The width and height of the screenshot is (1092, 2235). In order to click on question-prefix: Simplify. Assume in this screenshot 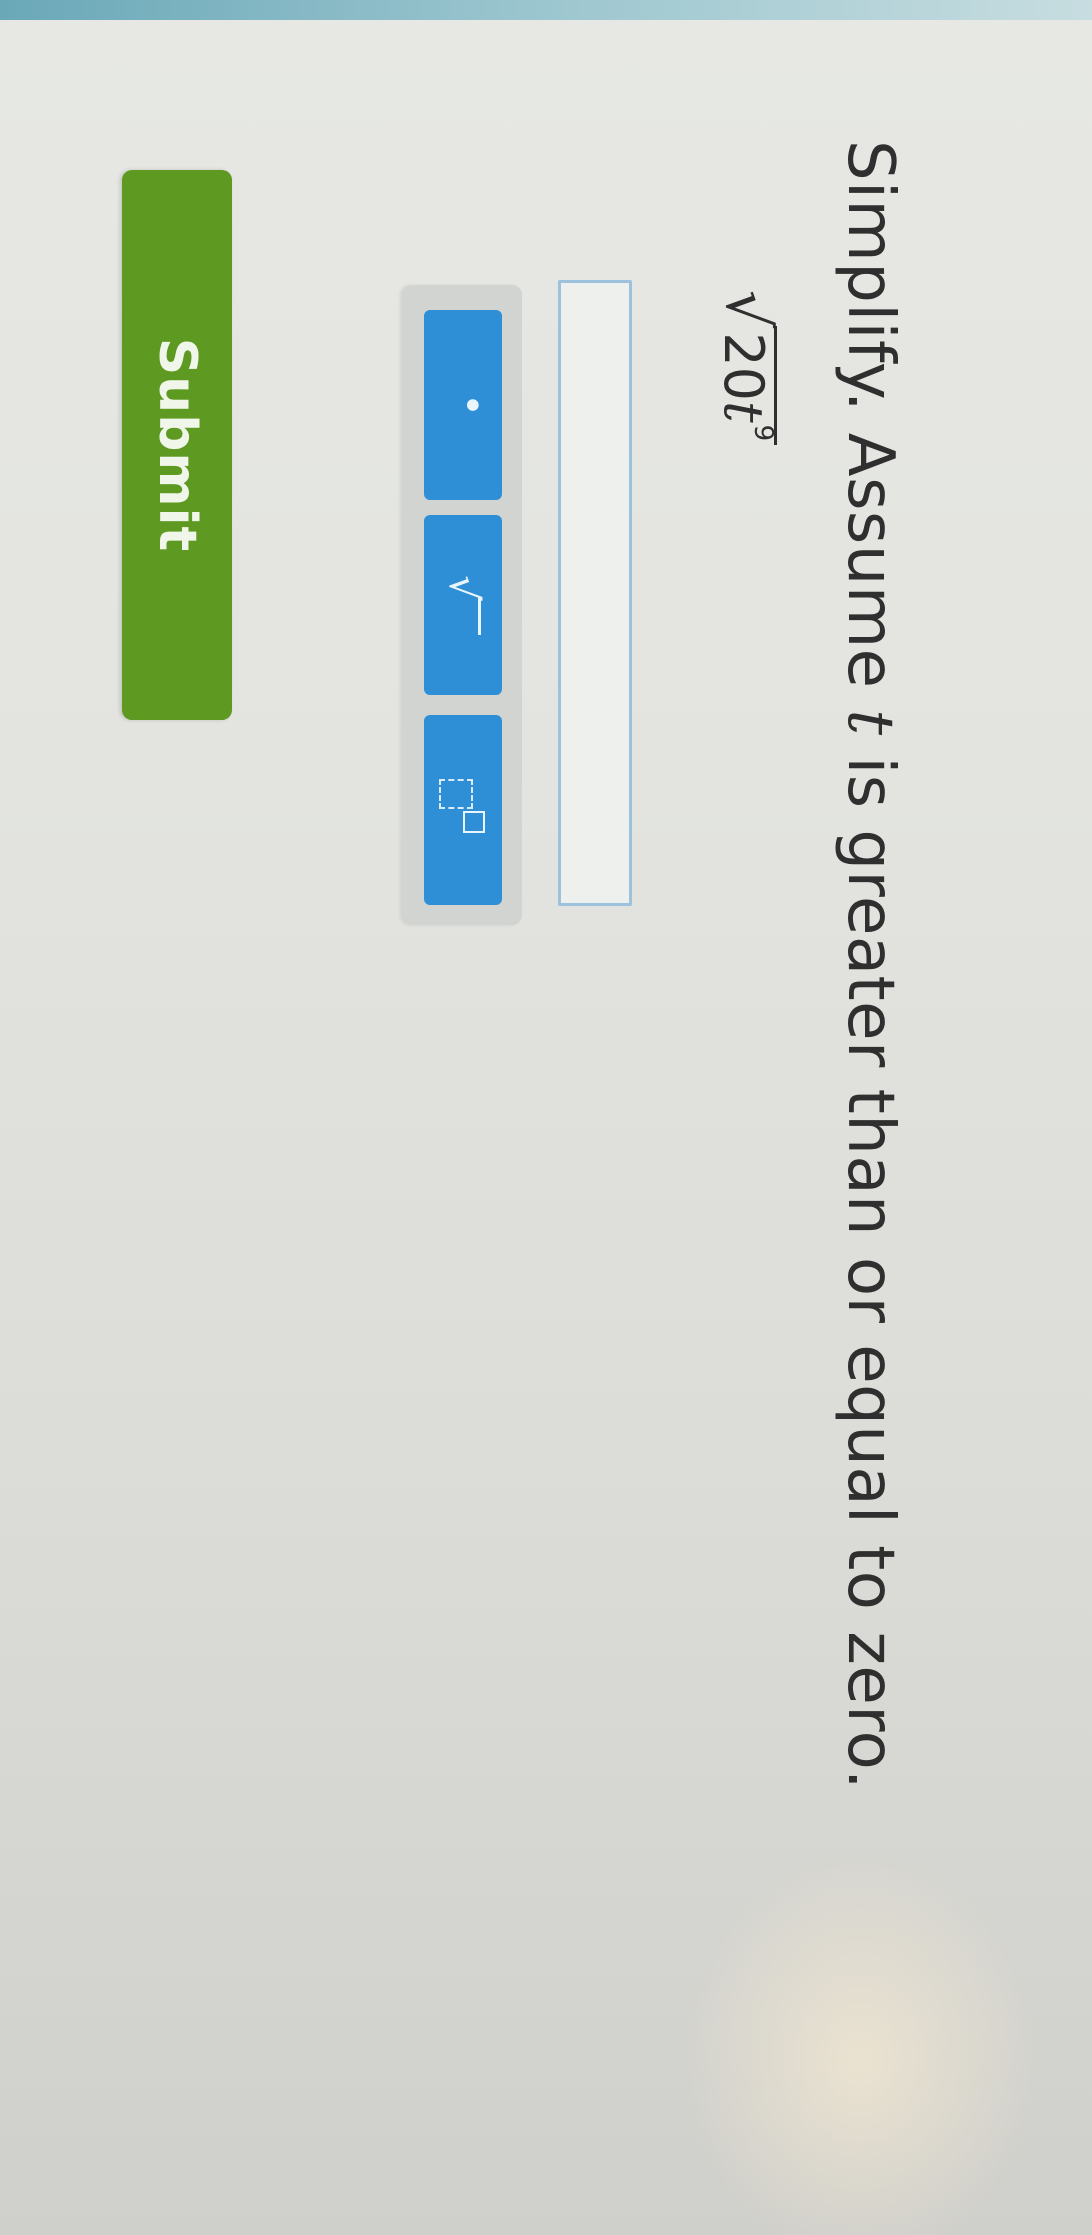, I will do `click(870, 425)`.